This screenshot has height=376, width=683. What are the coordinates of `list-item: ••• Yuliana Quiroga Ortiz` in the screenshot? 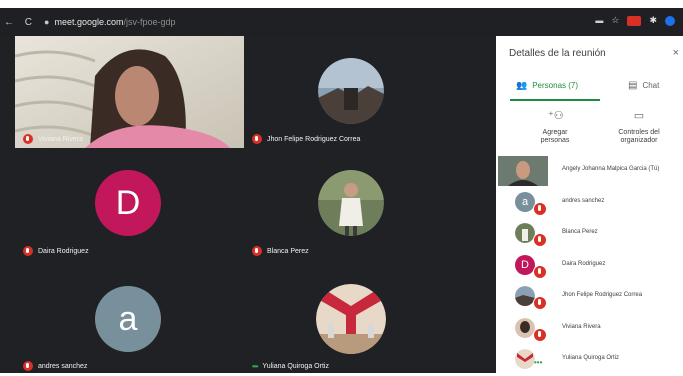 It's located at (589, 360).